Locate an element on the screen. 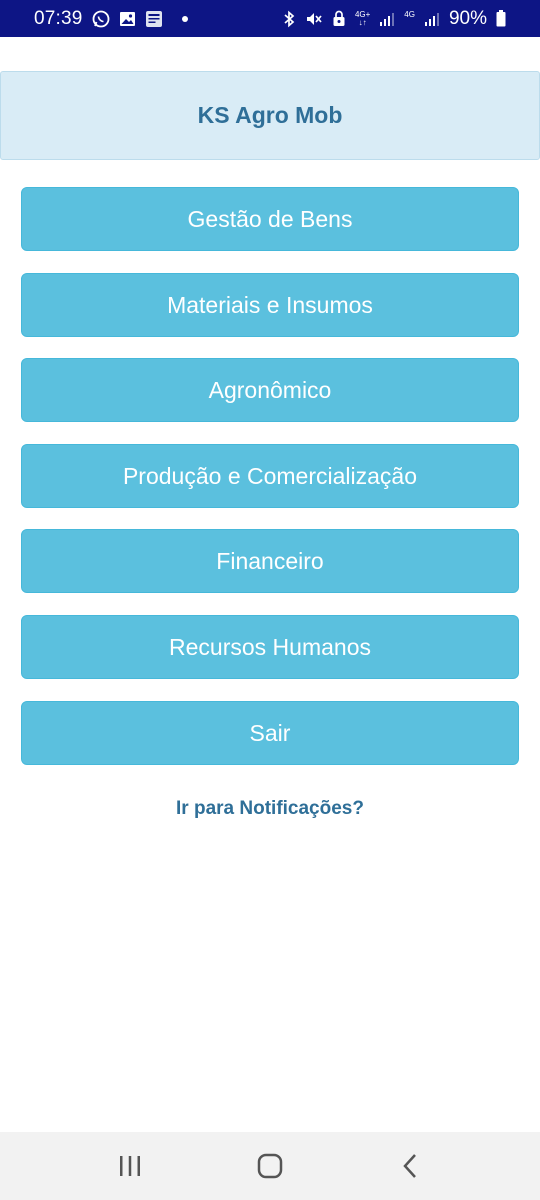 Image resolution: width=540 pixels, height=1200 pixels. home-icon is located at coordinates (270, 1166).